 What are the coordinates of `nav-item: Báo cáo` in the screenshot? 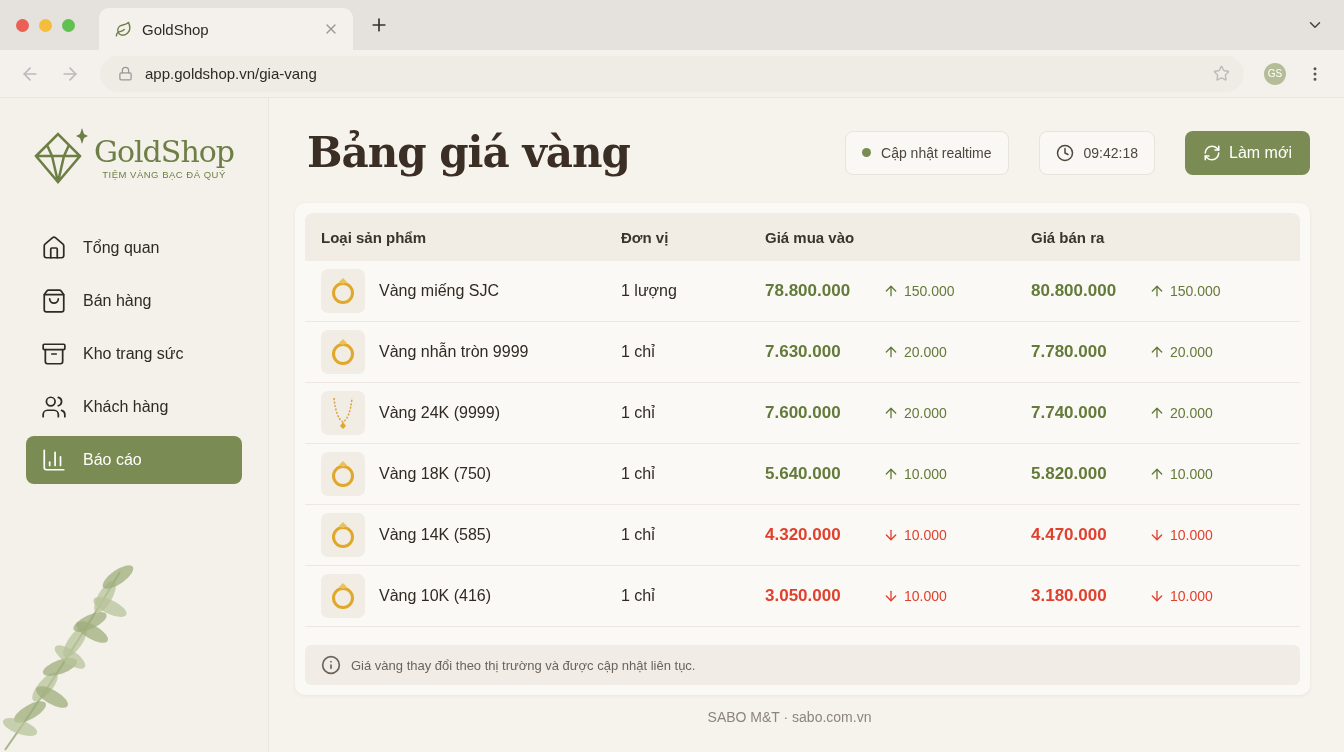 It's located at (134, 460).